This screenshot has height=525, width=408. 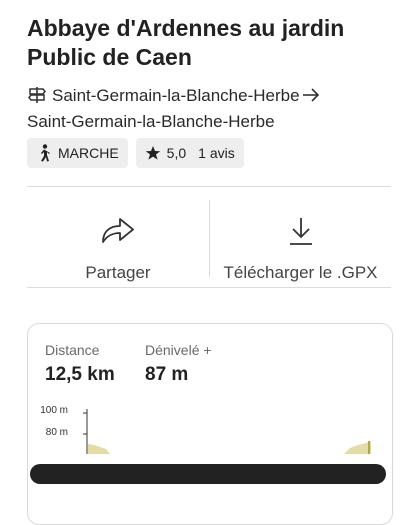 What do you see at coordinates (176, 95) in the screenshot?
I see `route-start: Saint-Germain-la-Blanche-Herbe` at bounding box center [176, 95].